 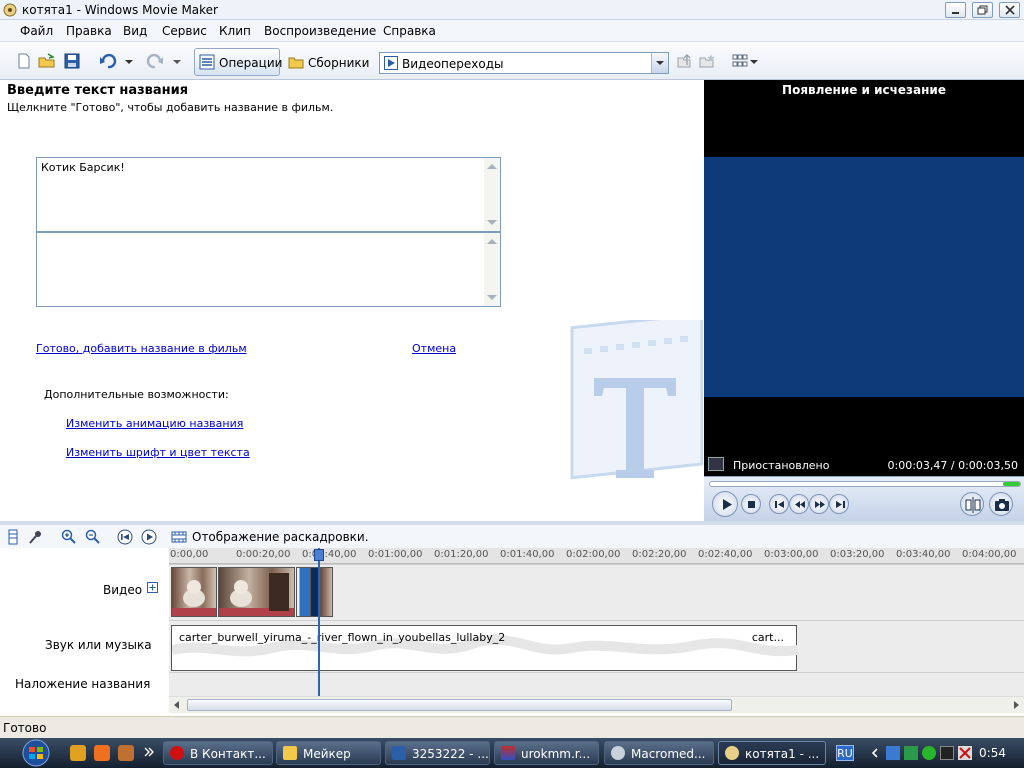 What do you see at coordinates (875, 753) in the screenshot?
I see `tray-expand-icon` at bounding box center [875, 753].